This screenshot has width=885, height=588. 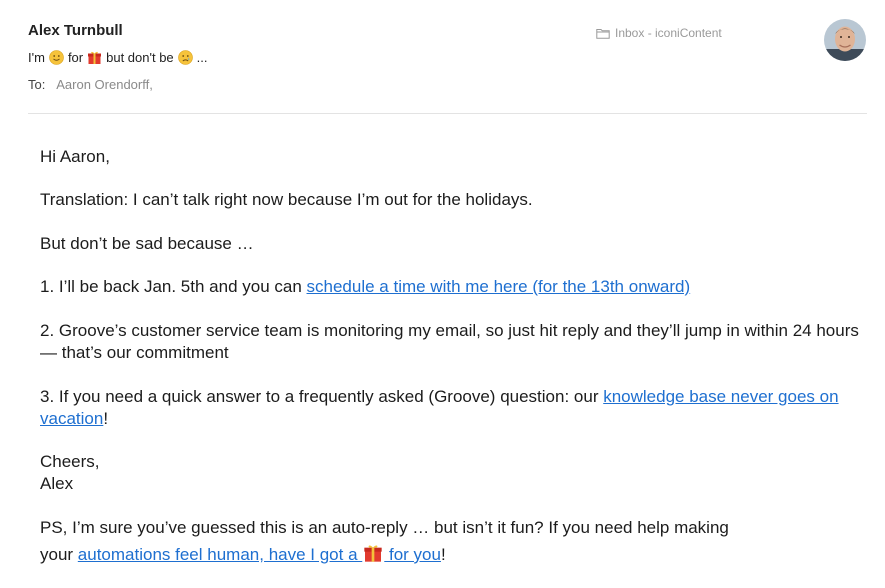 I want to click on mailbox-indicator: Inbox - iconiContent, so click(x=659, y=33).